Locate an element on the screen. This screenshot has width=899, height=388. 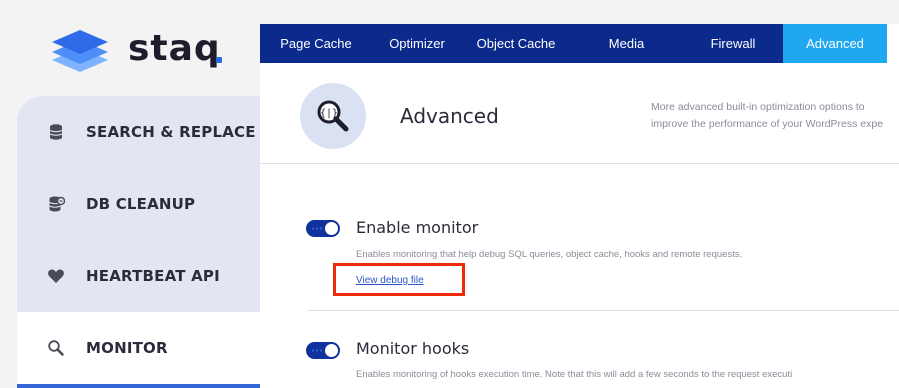
monitor-hooks-toggle is located at coordinates (323, 350).